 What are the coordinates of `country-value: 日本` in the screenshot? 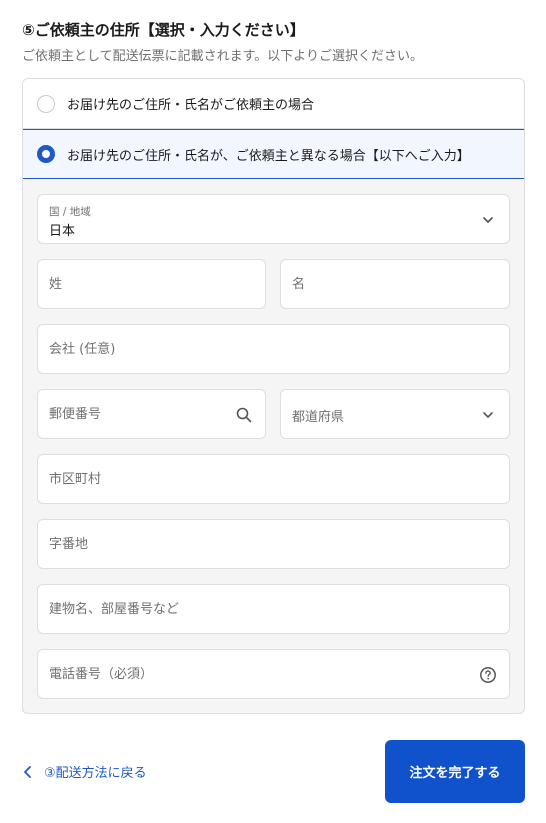 It's located at (62, 231).